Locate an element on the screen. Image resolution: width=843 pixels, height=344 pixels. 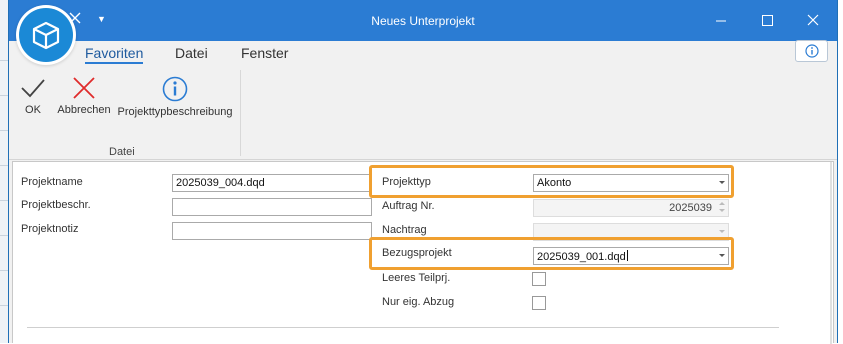
auftrag-nr-label: Auftrag Nr. is located at coordinates (408, 206).